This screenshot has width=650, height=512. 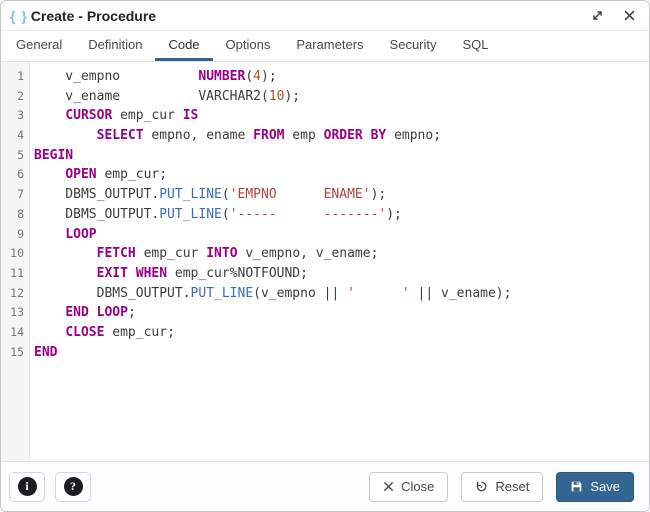 What do you see at coordinates (248, 46) in the screenshot?
I see `tab-options: Options` at bounding box center [248, 46].